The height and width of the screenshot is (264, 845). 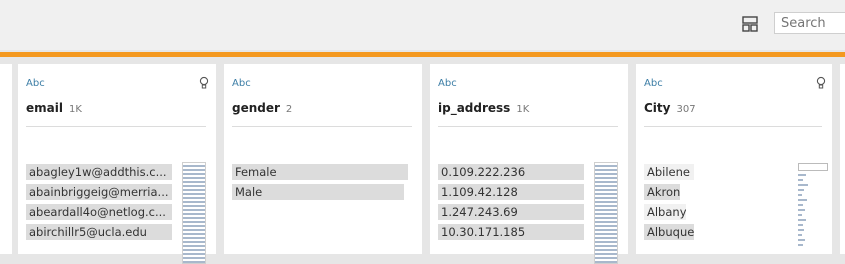 What do you see at coordinates (474, 108) in the screenshot?
I see `field-name: ip_address` at bounding box center [474, 108].